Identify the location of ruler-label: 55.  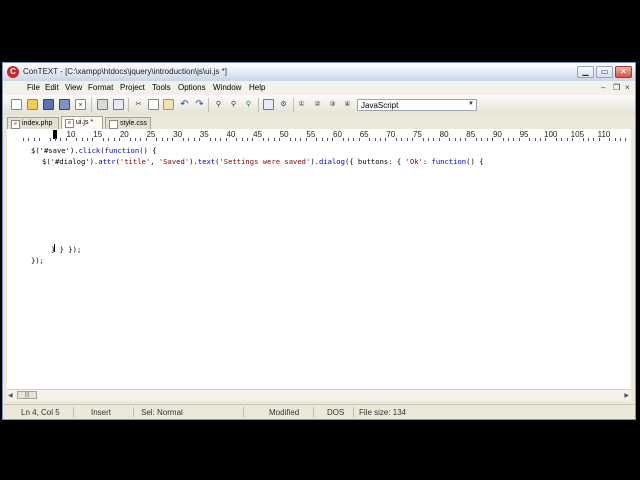
(311, 134).